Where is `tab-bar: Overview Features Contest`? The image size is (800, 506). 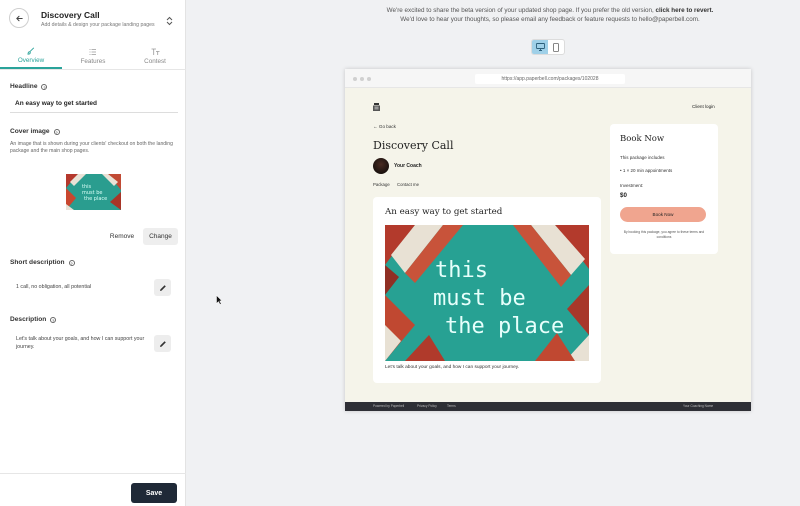 tab-bar: Overview Features Contest is located at coordinates (93, 57).